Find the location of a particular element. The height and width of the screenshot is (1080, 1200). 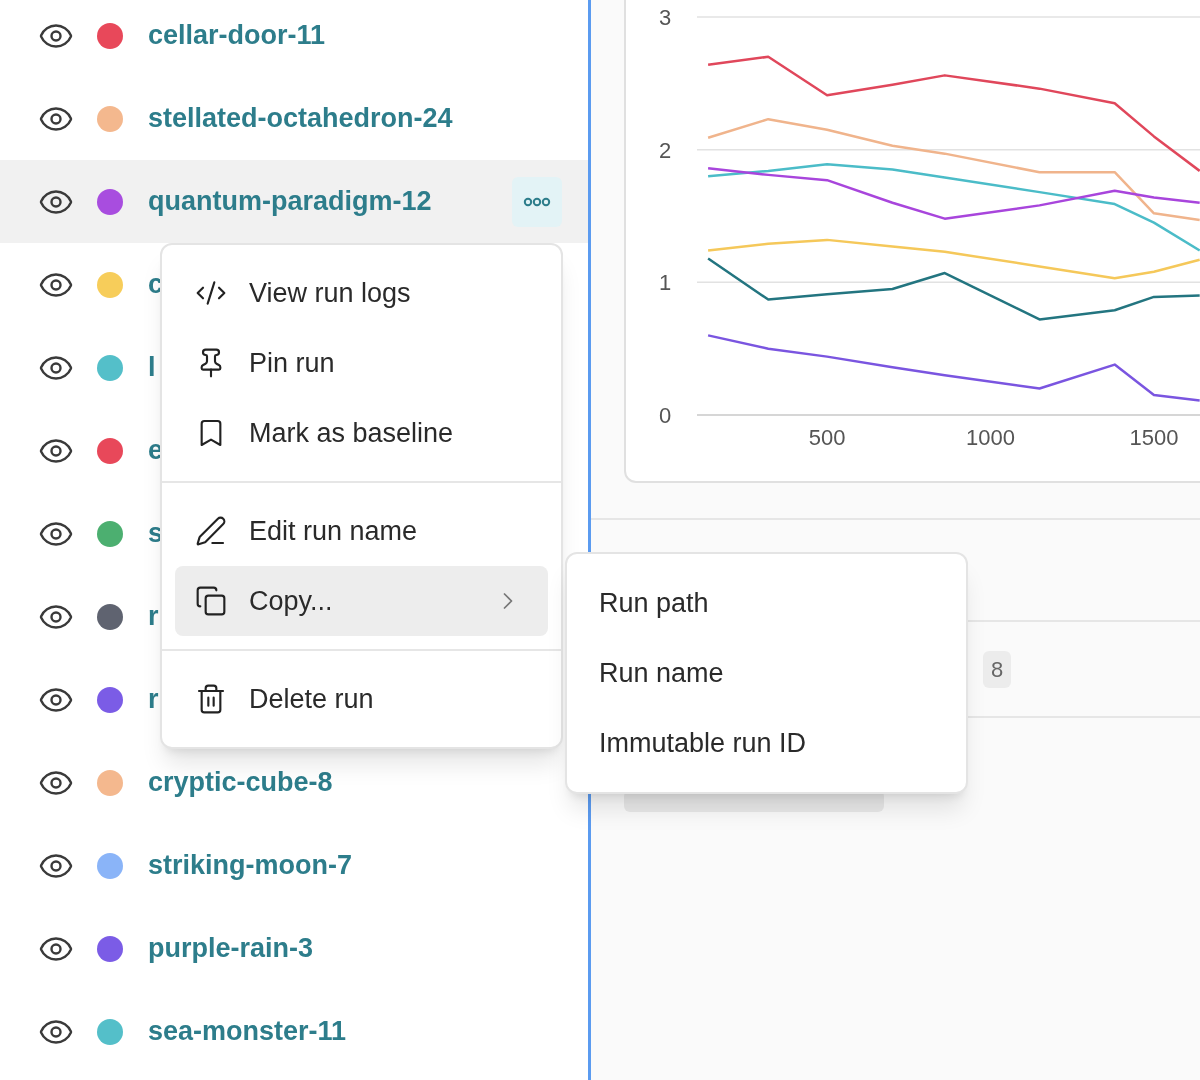

y-tick-label: 1 is located at coordinates (665, 283).